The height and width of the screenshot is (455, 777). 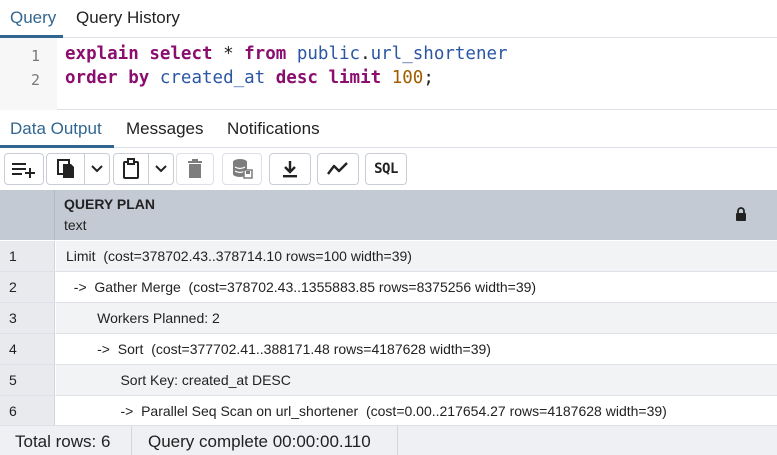 I want to click on delete-icon, so click(x=195, y=168).